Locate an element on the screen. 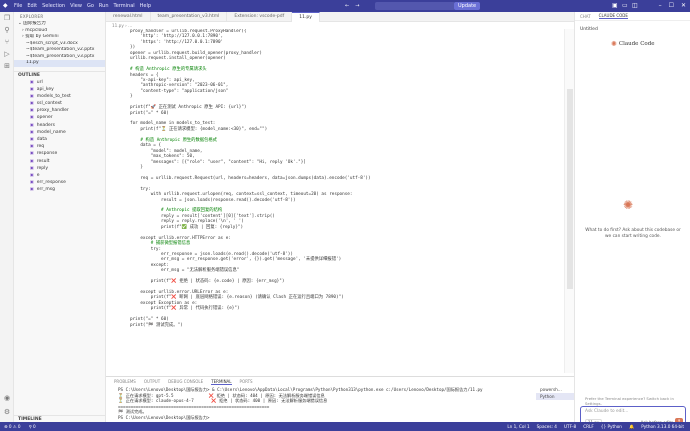  outline-item: ▣ model_name is located at coordinates (59, 131).